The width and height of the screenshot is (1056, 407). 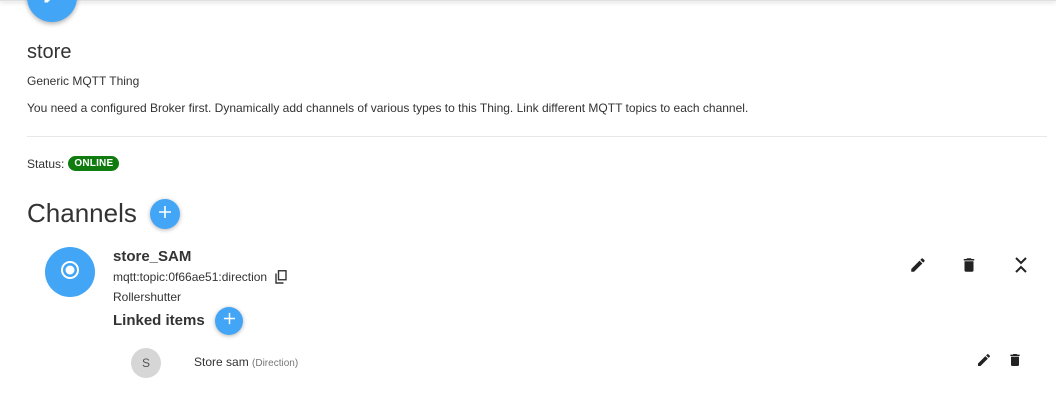 What do you see at coordinates (82, 213) in the screenshot?
I see `channels-heading: Channels` at bounding box center [82, 213].